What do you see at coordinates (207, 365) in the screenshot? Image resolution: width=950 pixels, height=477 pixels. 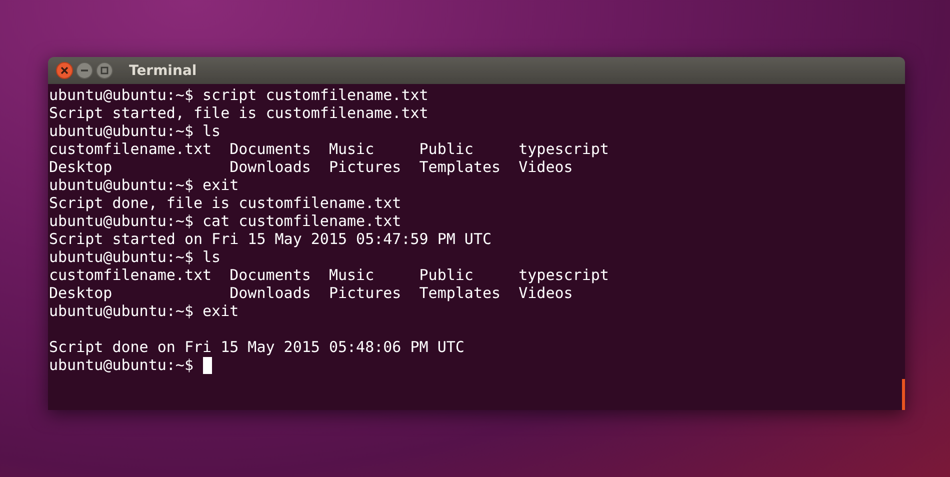 I see `cursor-block` at bounding box center [207, 365].